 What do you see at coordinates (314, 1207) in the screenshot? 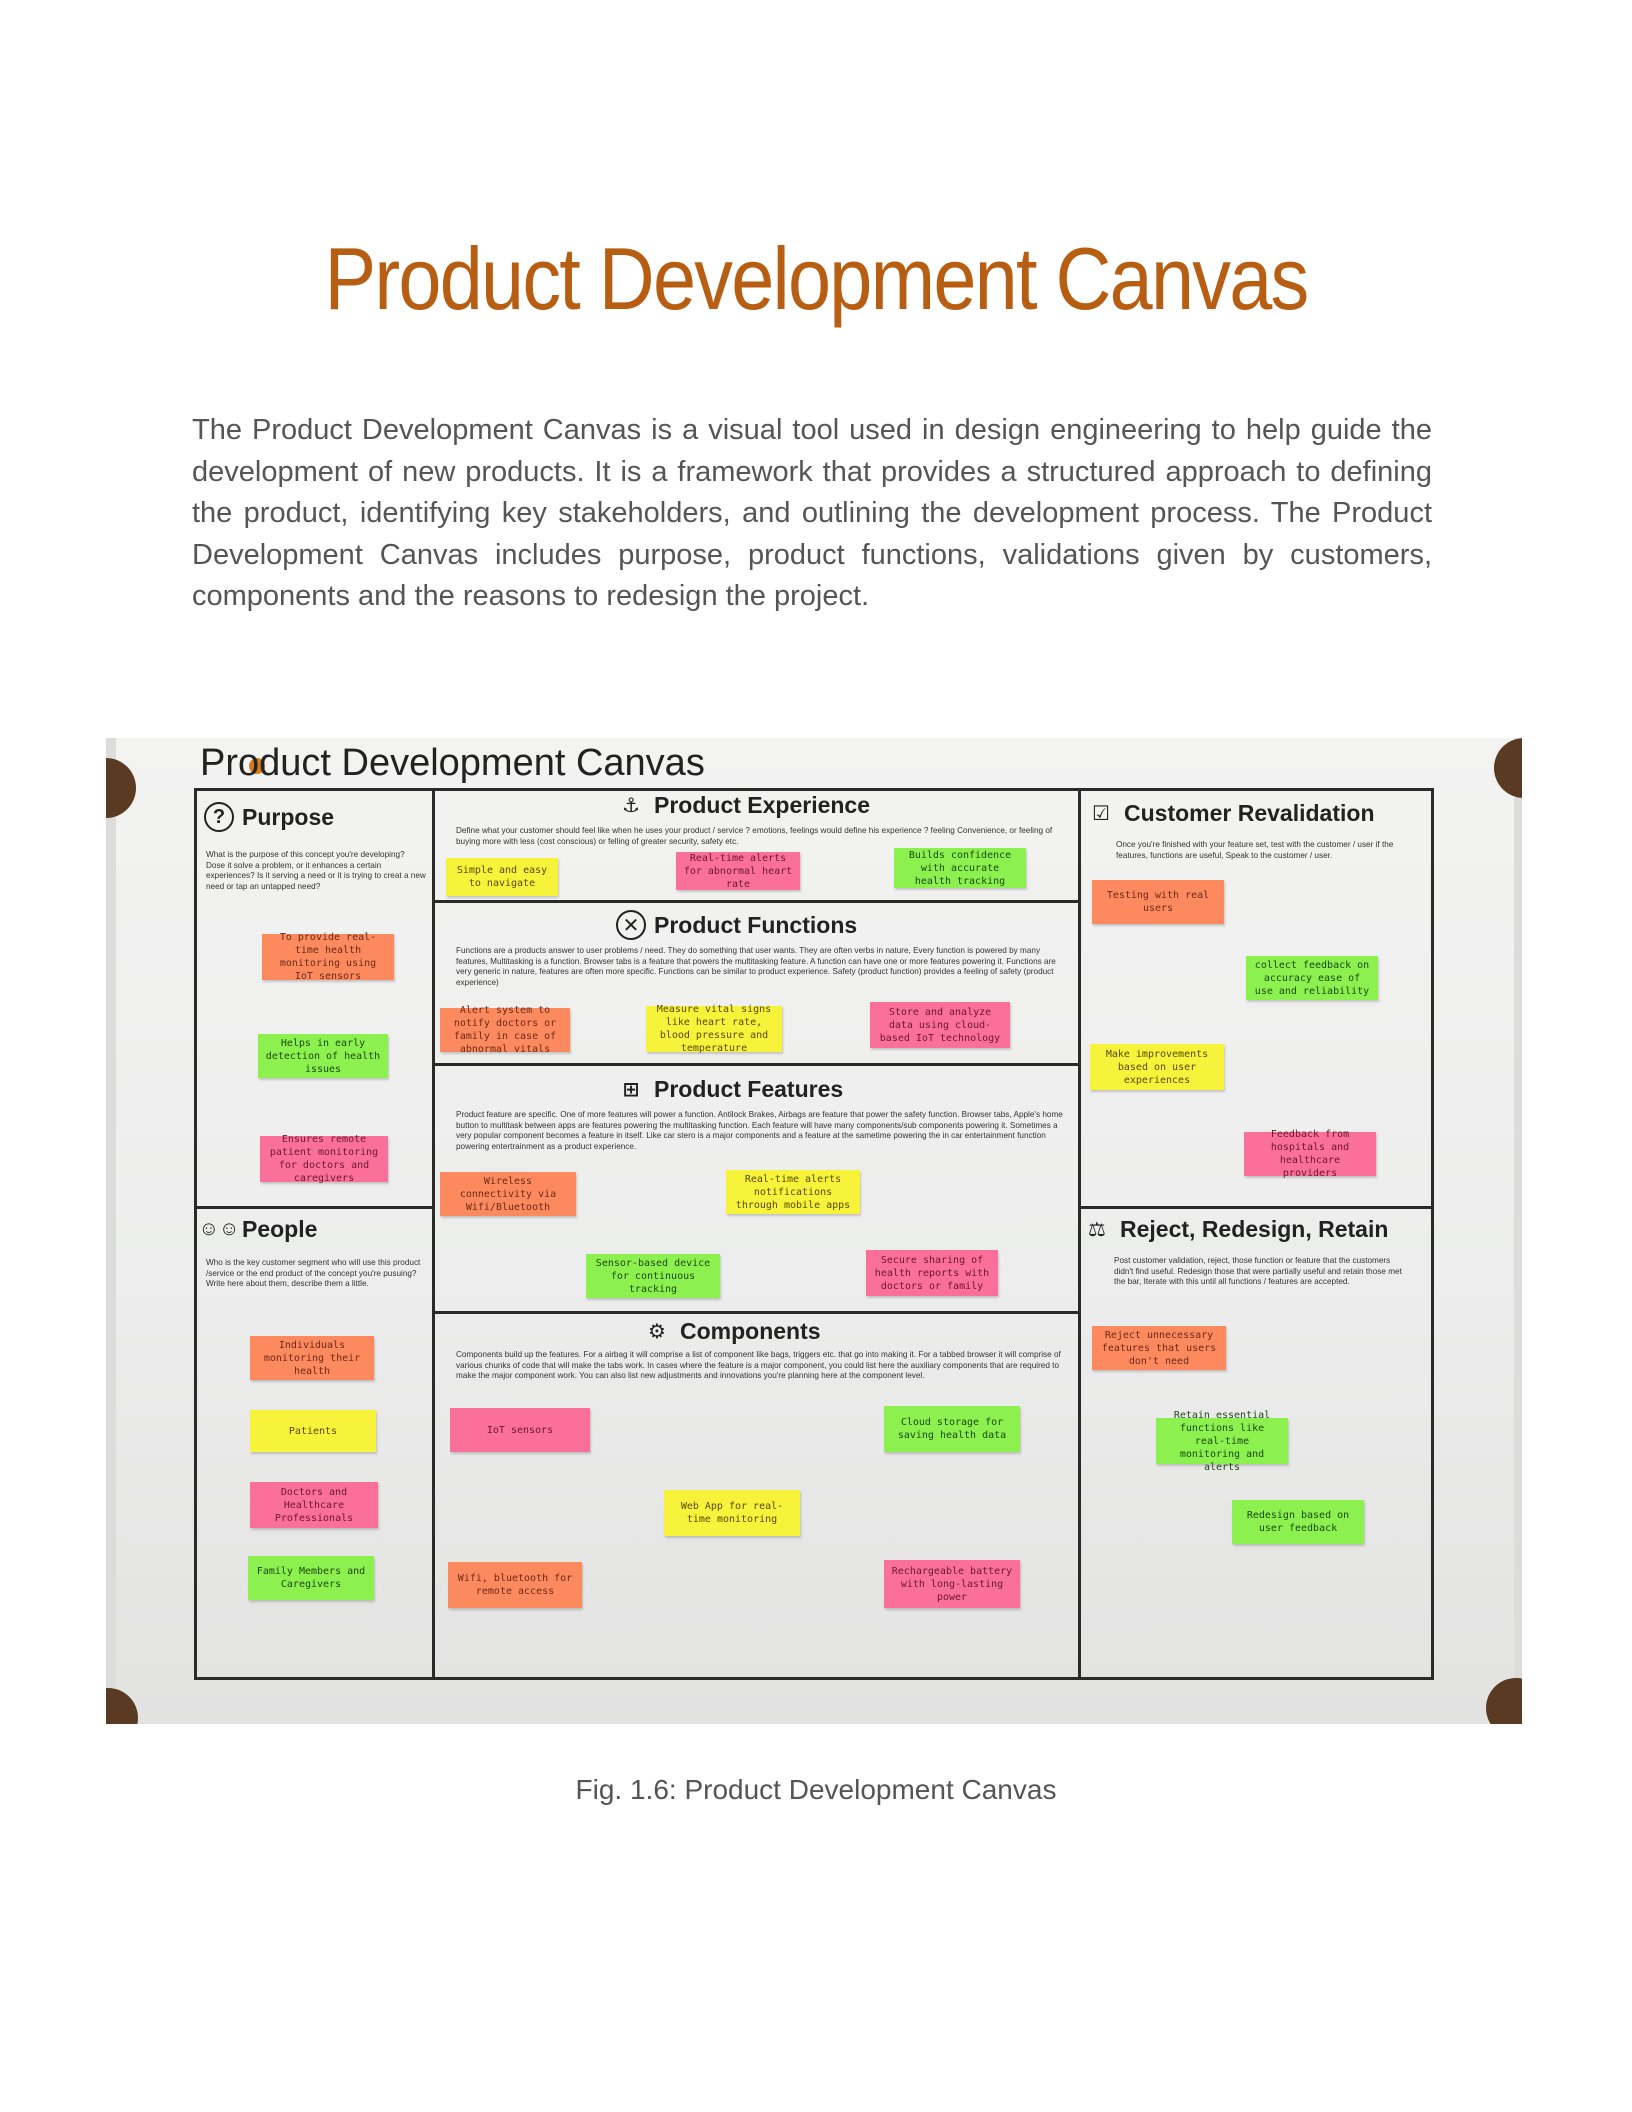
I see `divider-purpose-people` at bounding box center [314, 1207].